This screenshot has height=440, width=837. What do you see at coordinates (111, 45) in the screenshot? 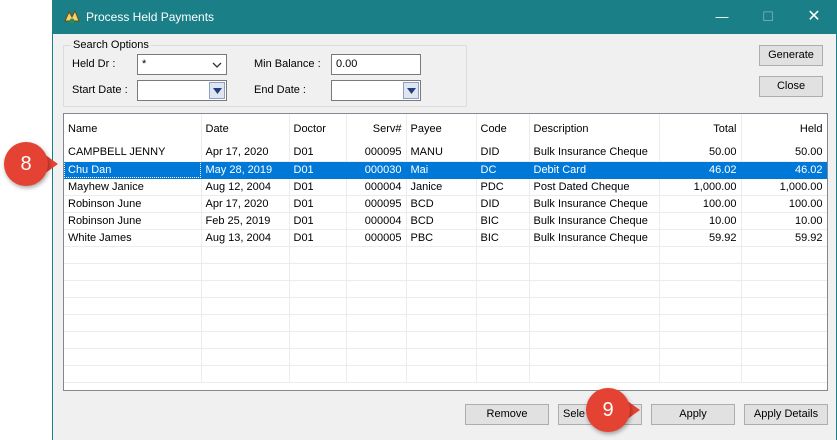
I see `search-options-label: Search Options` at bounding box center [111, 45].